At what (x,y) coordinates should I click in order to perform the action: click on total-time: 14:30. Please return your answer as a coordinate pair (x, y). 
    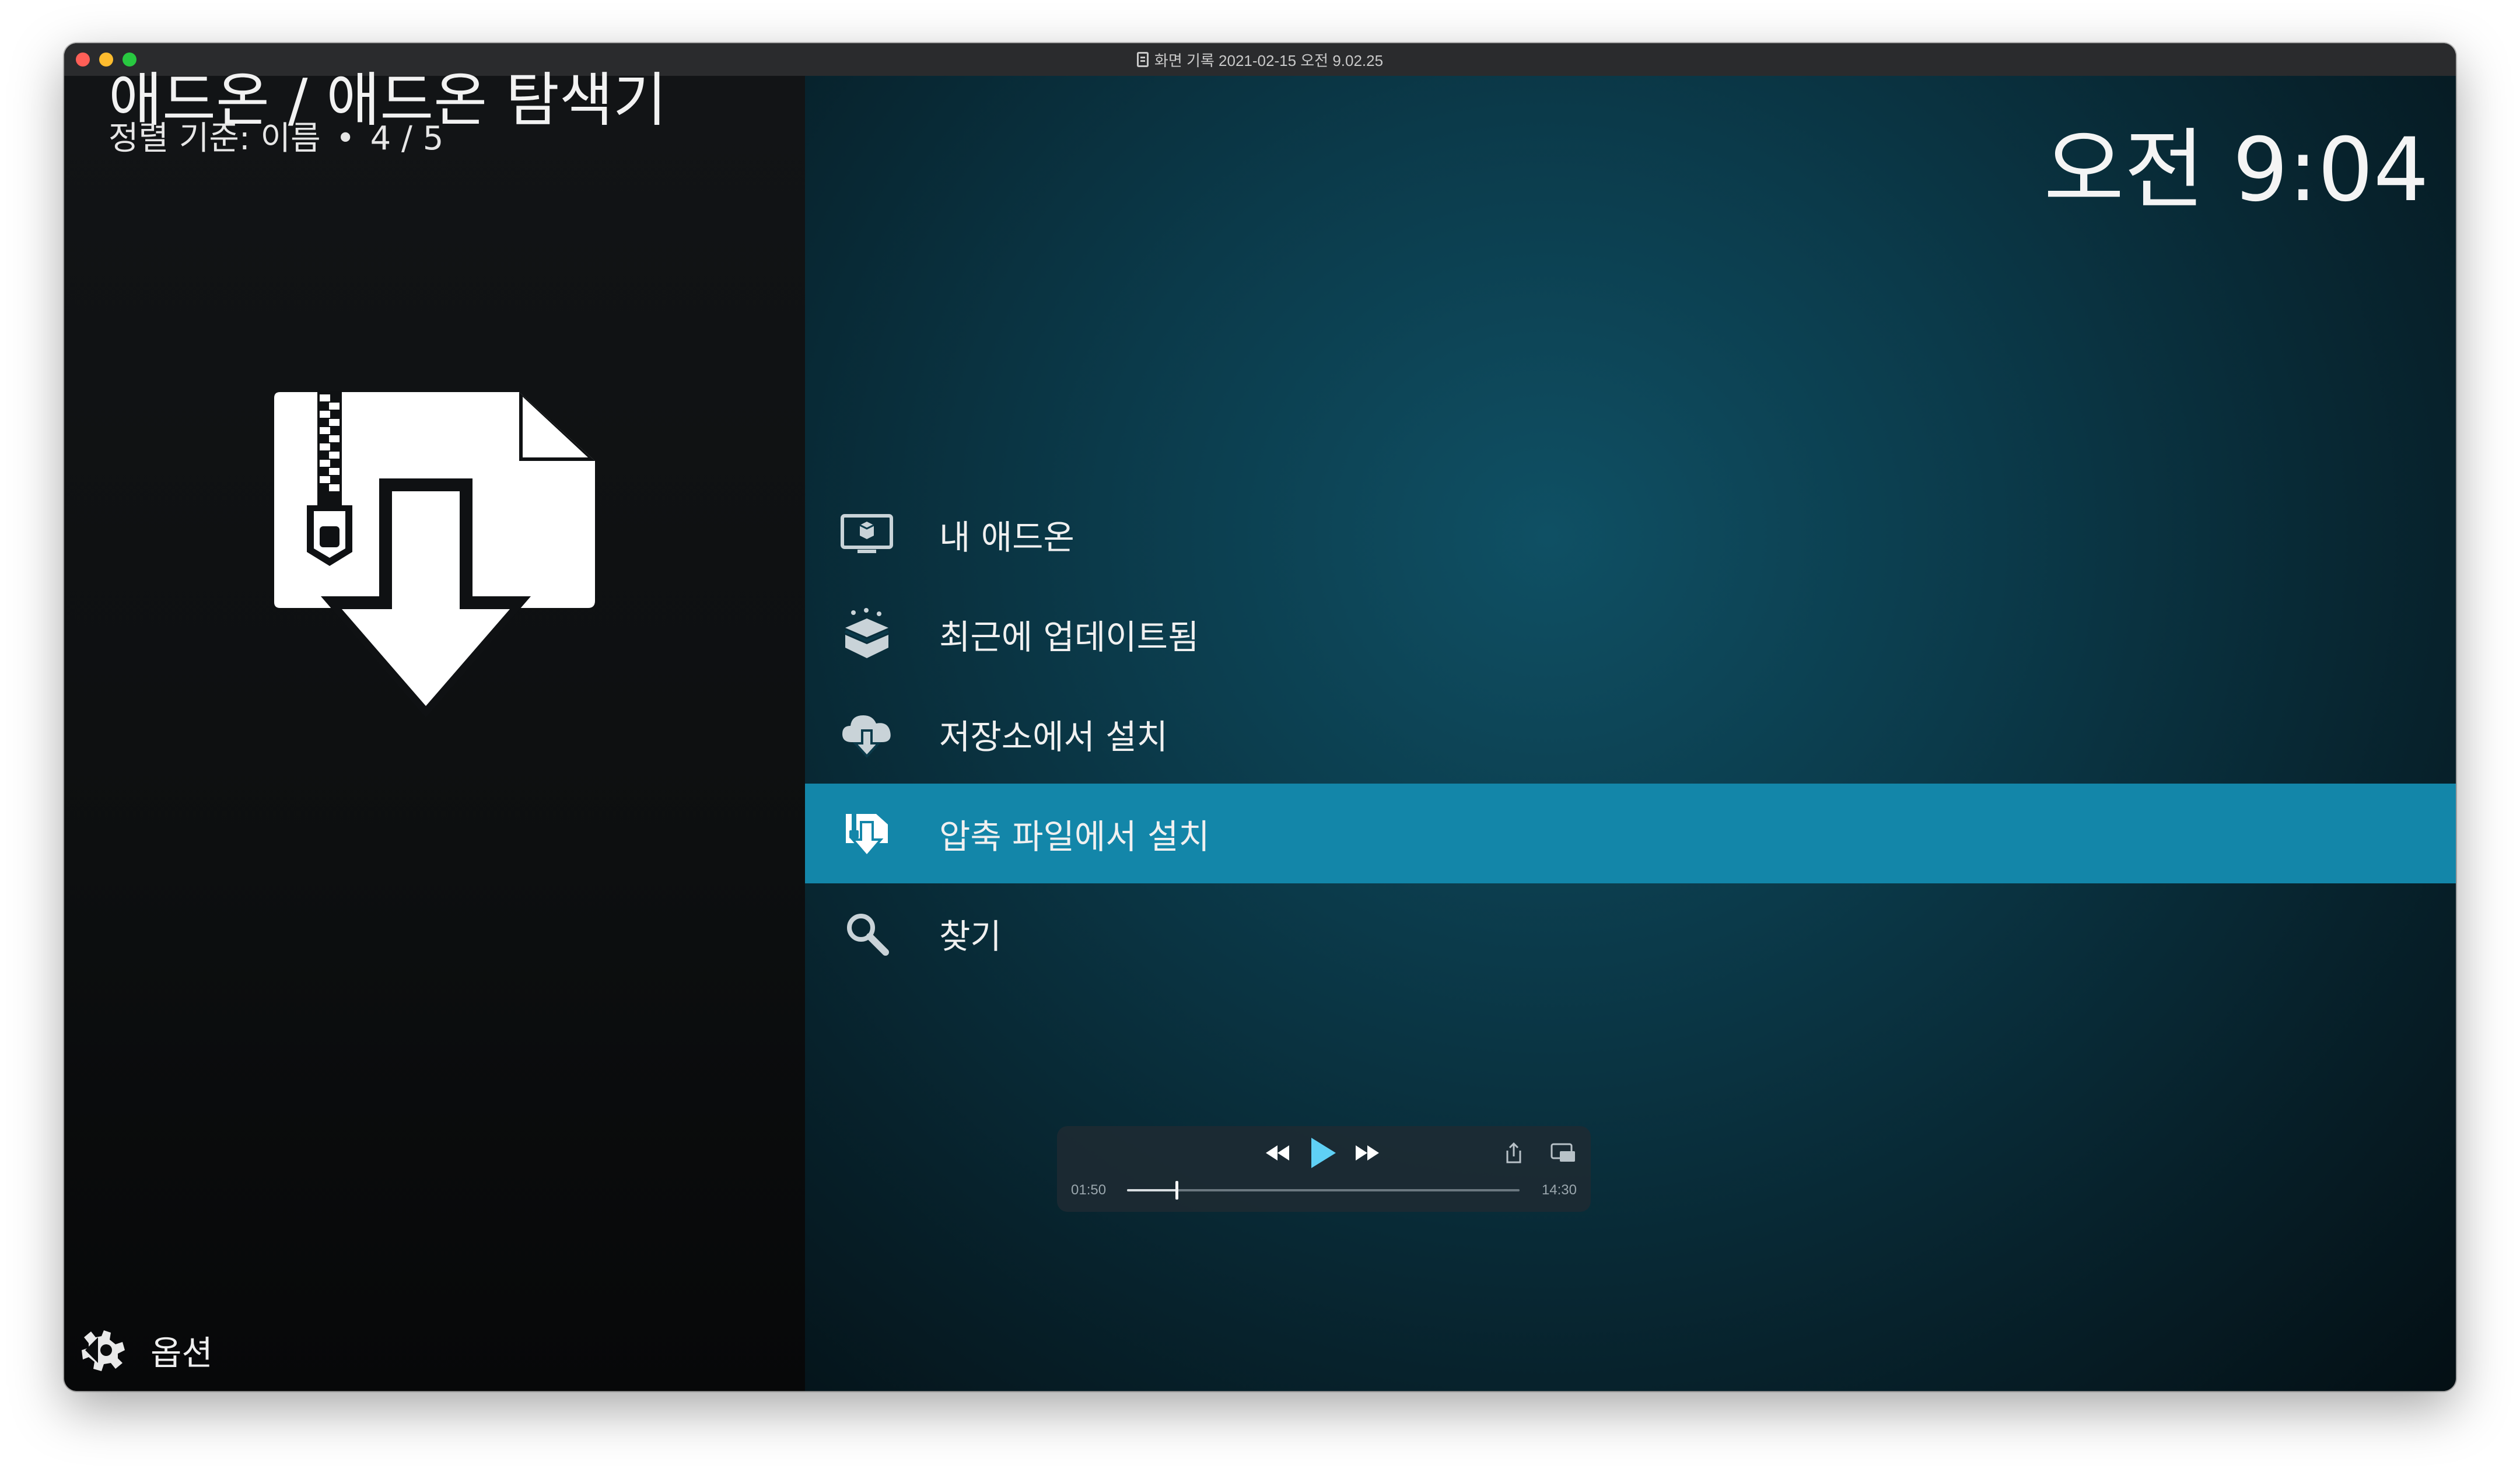
    Looking at the image, I should click on (1559, 1190).